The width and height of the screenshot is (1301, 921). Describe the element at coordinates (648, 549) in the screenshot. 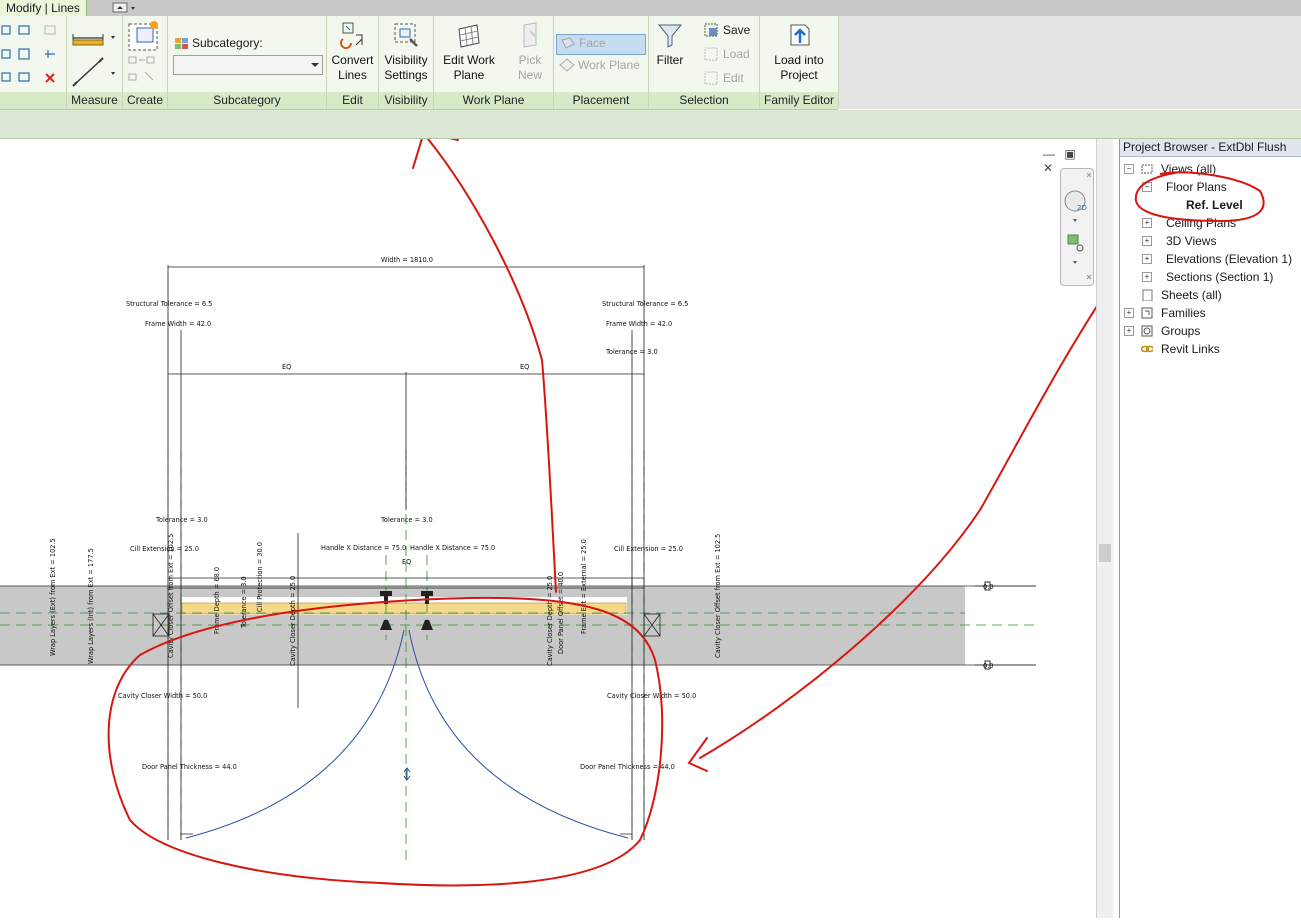

I see `cill-extension-right: Cill Extension = 25.0` at that location.